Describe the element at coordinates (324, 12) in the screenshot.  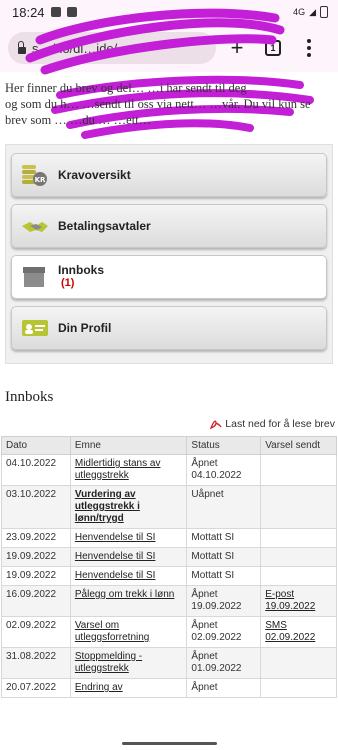
I see `battery-icon` at that location.